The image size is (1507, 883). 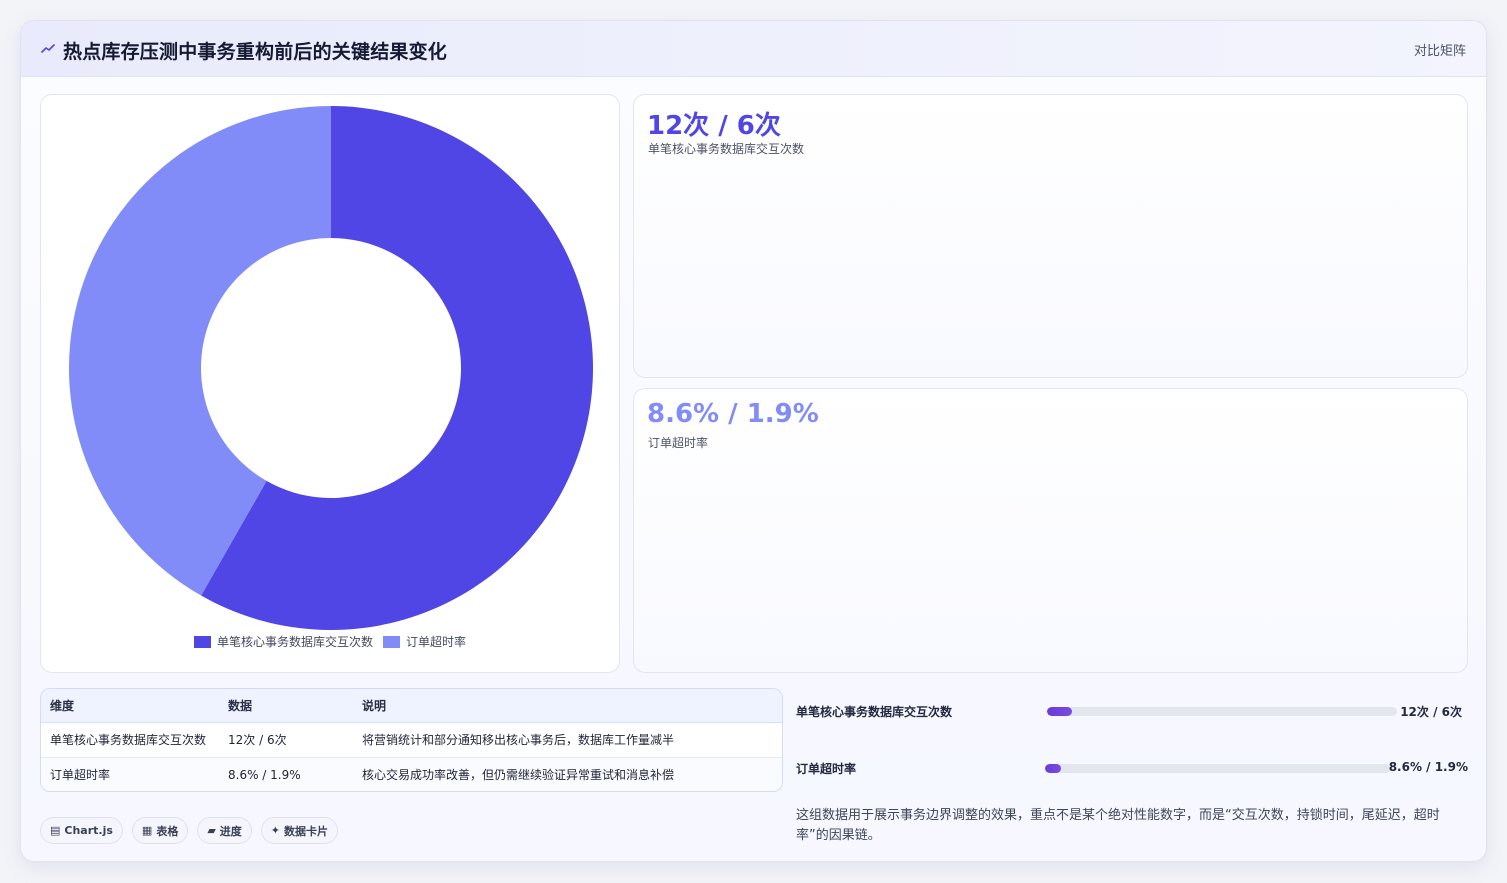 I want to click on legend-swatch-timeout, so click(x=391, y=641).